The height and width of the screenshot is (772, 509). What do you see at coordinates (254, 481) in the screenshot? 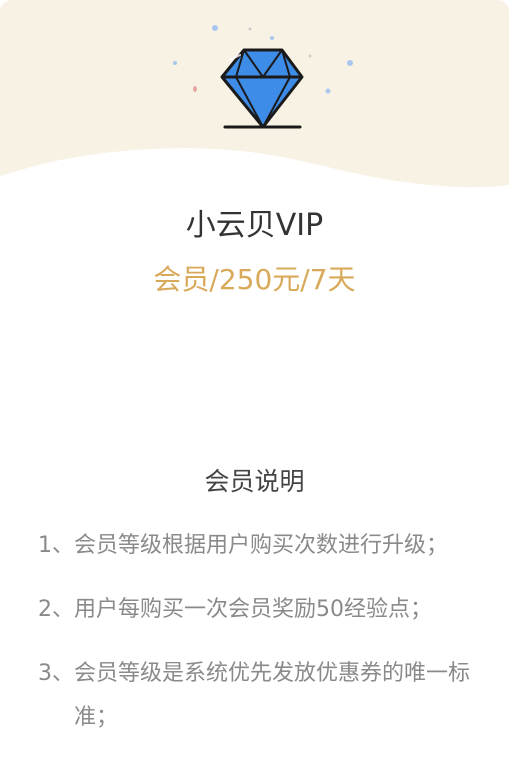
I see `description-title: 会员说明` at bounding box center [254, 481].